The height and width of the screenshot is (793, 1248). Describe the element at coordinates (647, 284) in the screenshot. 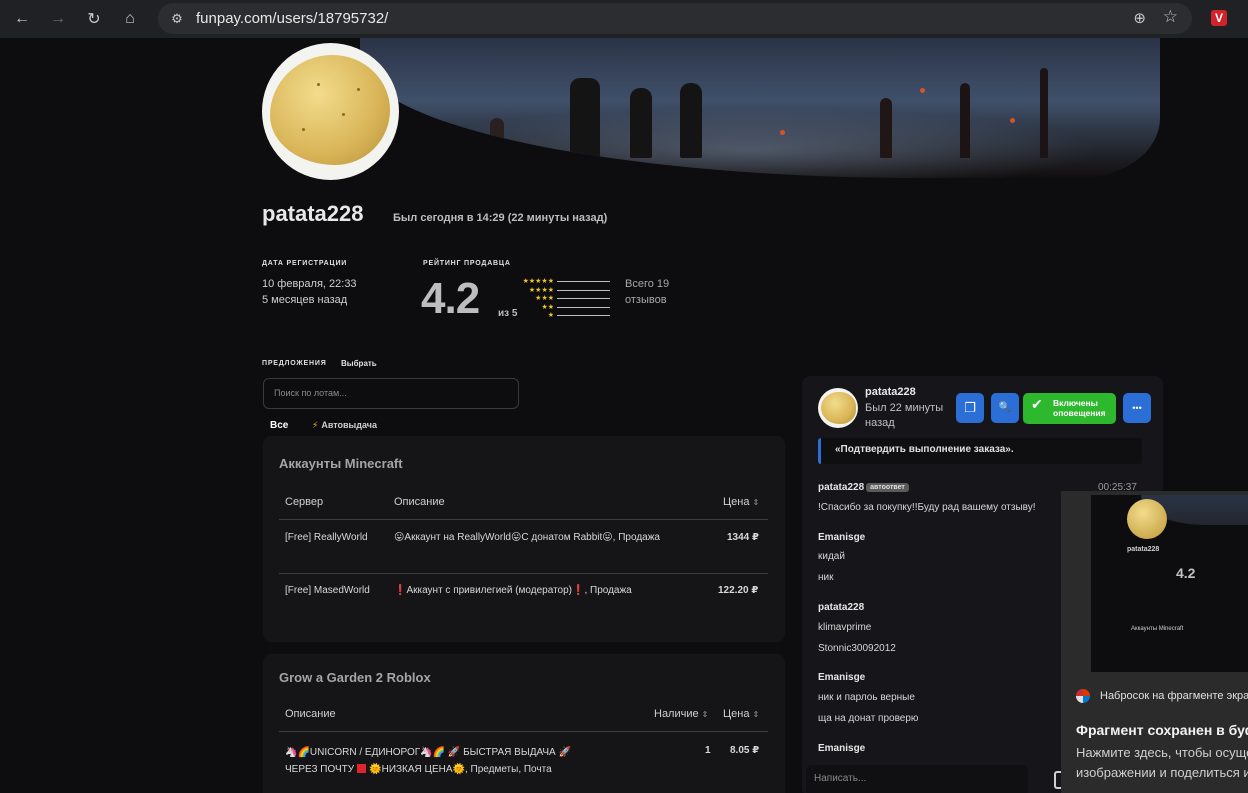

I see `reviews-total: Всего 19` at that location.